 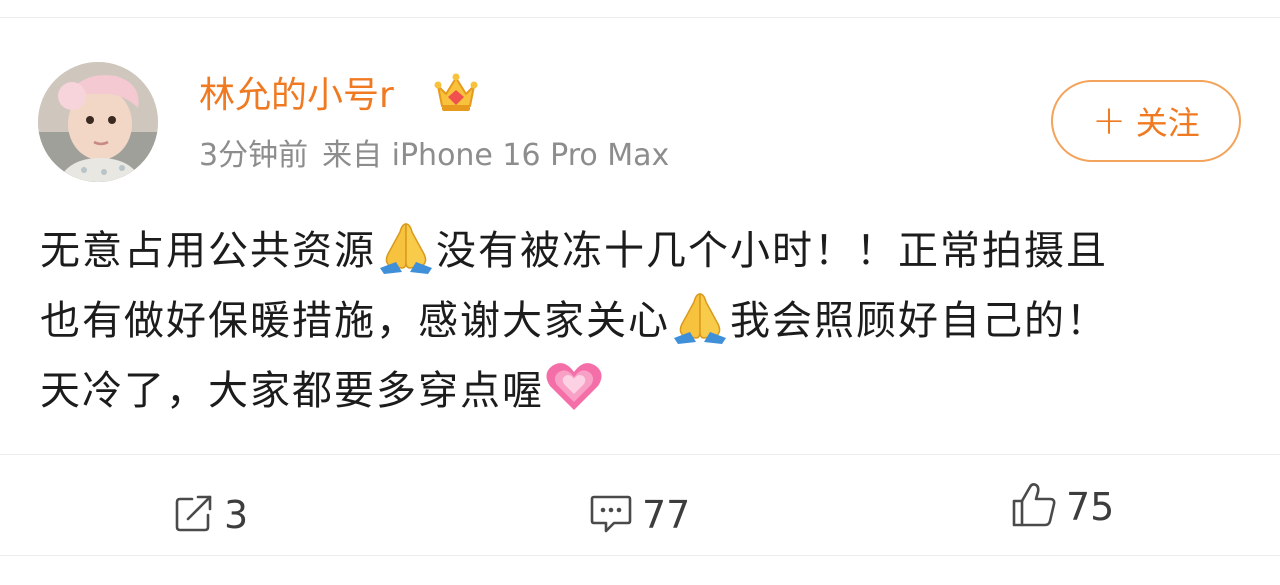 I want to click on username: 林允的小号r, so click(x=296, y=96).